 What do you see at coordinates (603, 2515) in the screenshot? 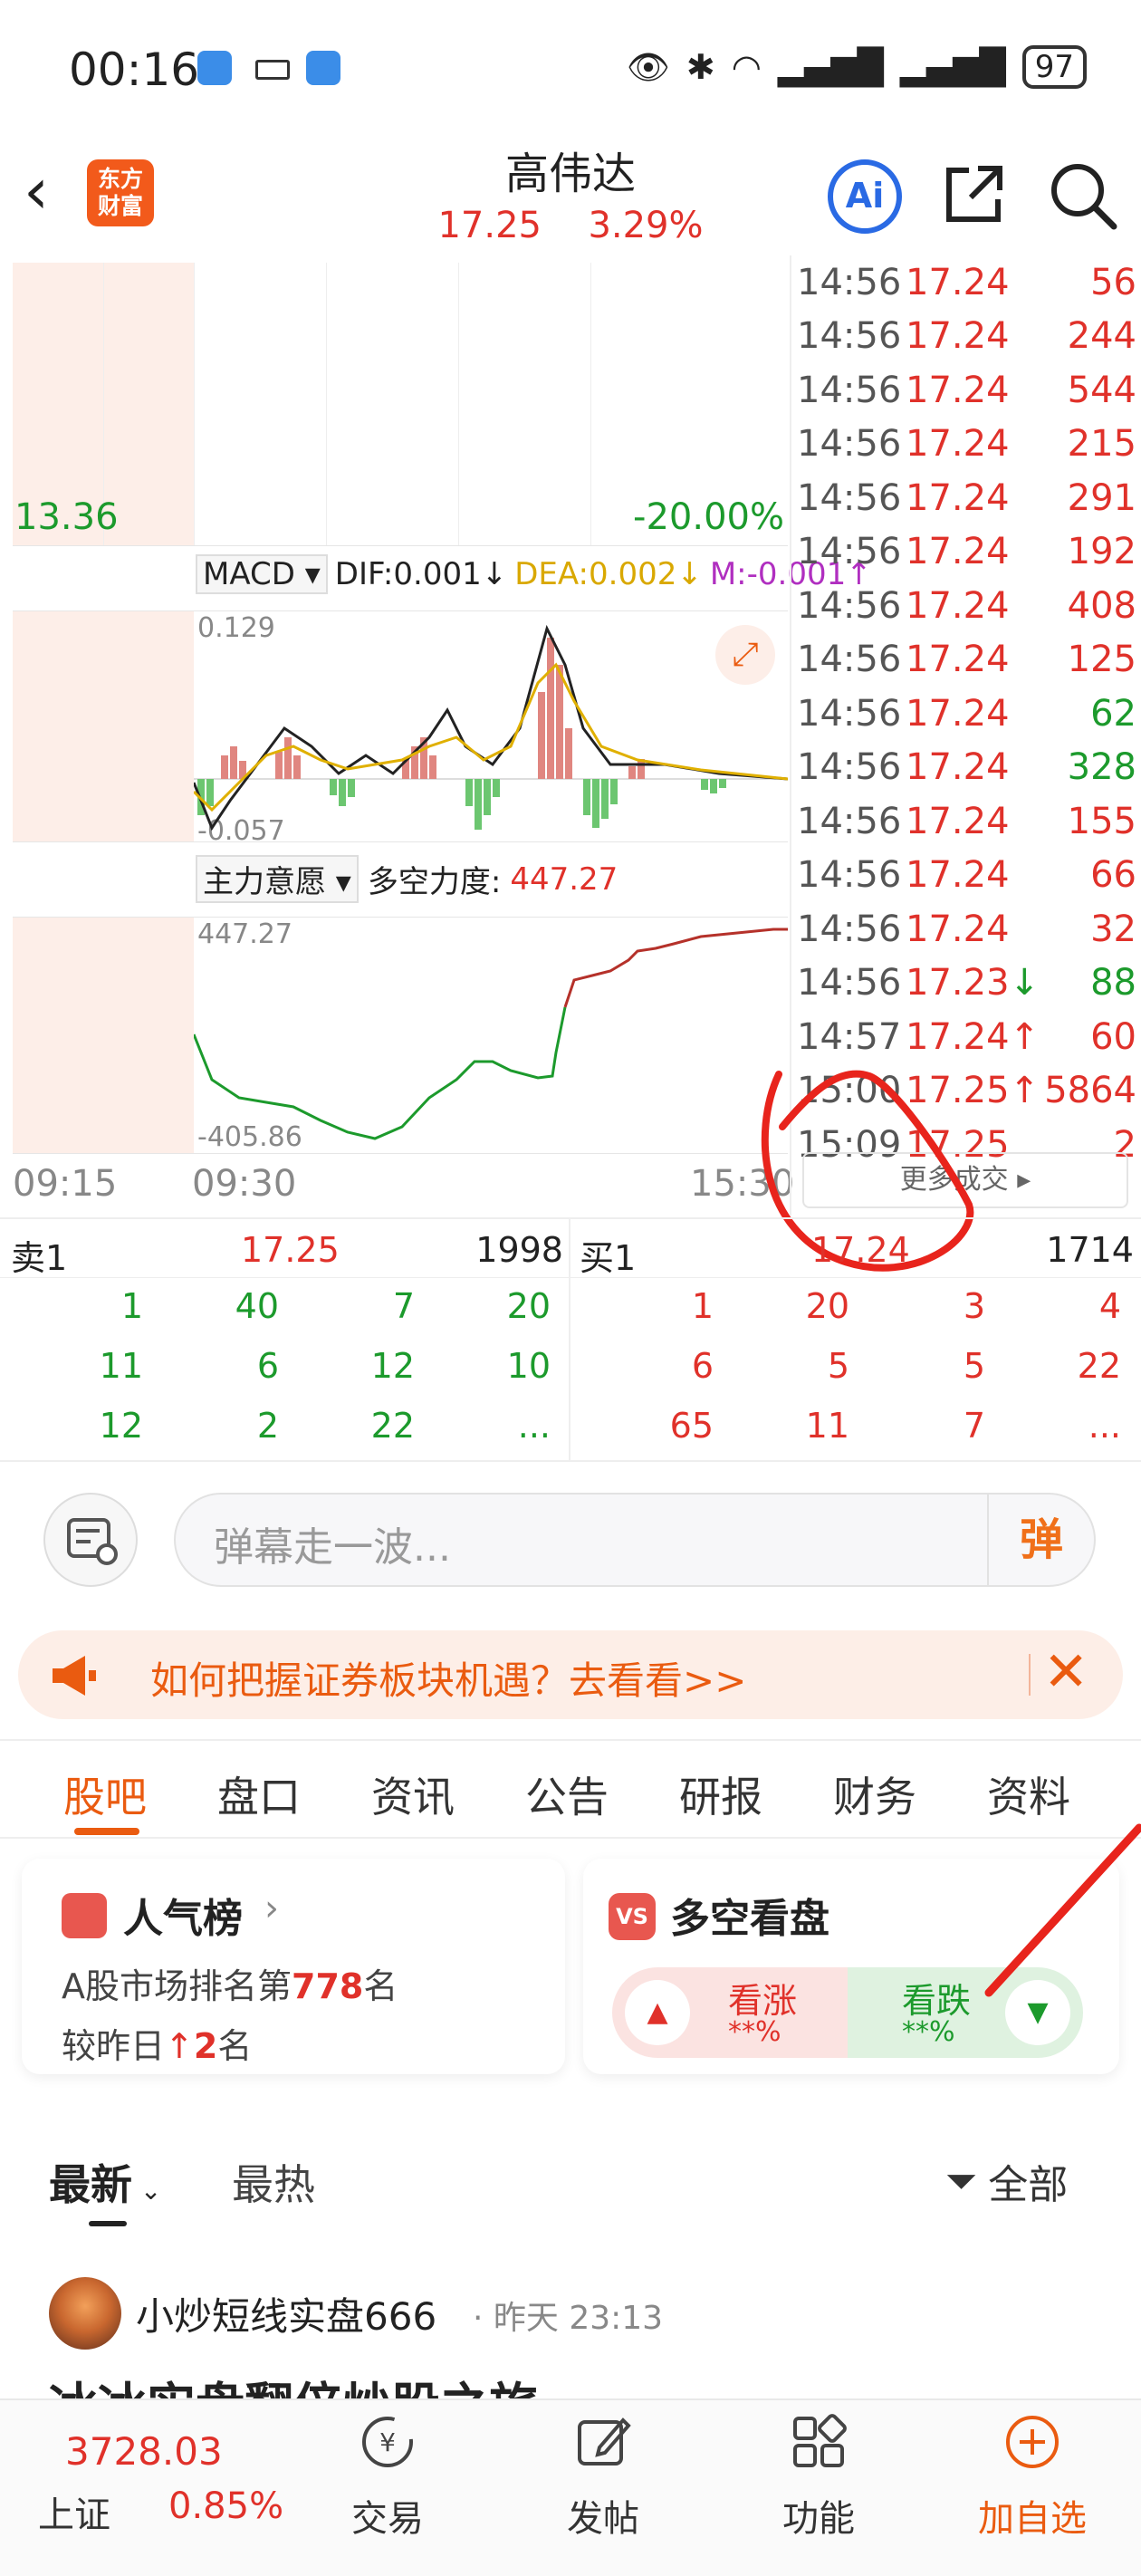
I see `nav-post-label: 发帖` at bounding box center [603, 2515].